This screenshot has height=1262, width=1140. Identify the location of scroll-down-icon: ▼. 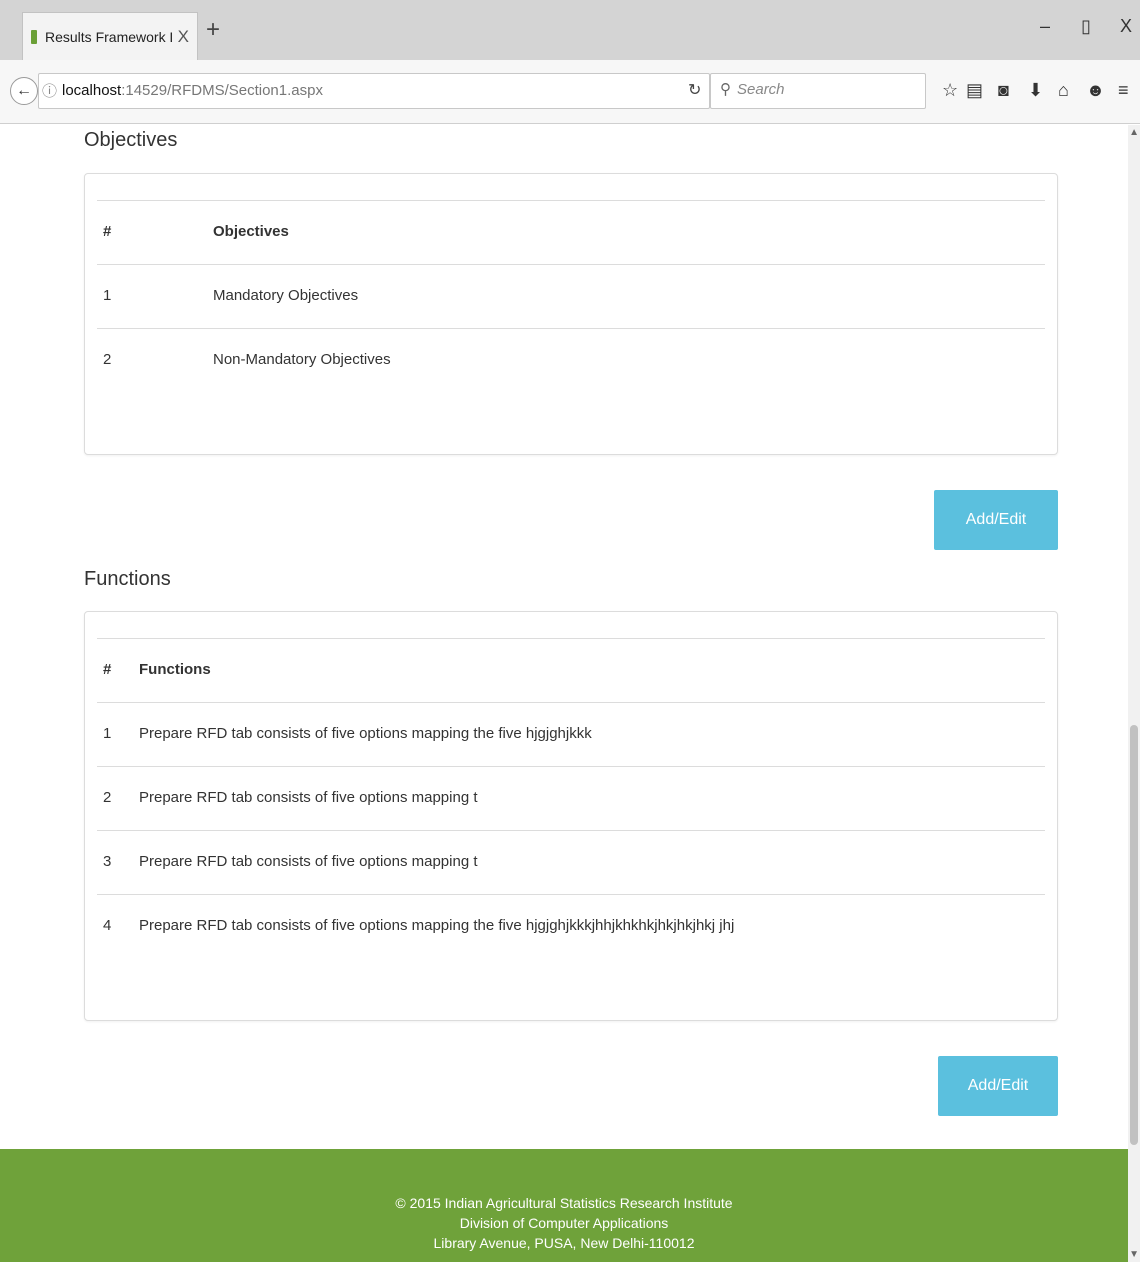
(1134, 1254).